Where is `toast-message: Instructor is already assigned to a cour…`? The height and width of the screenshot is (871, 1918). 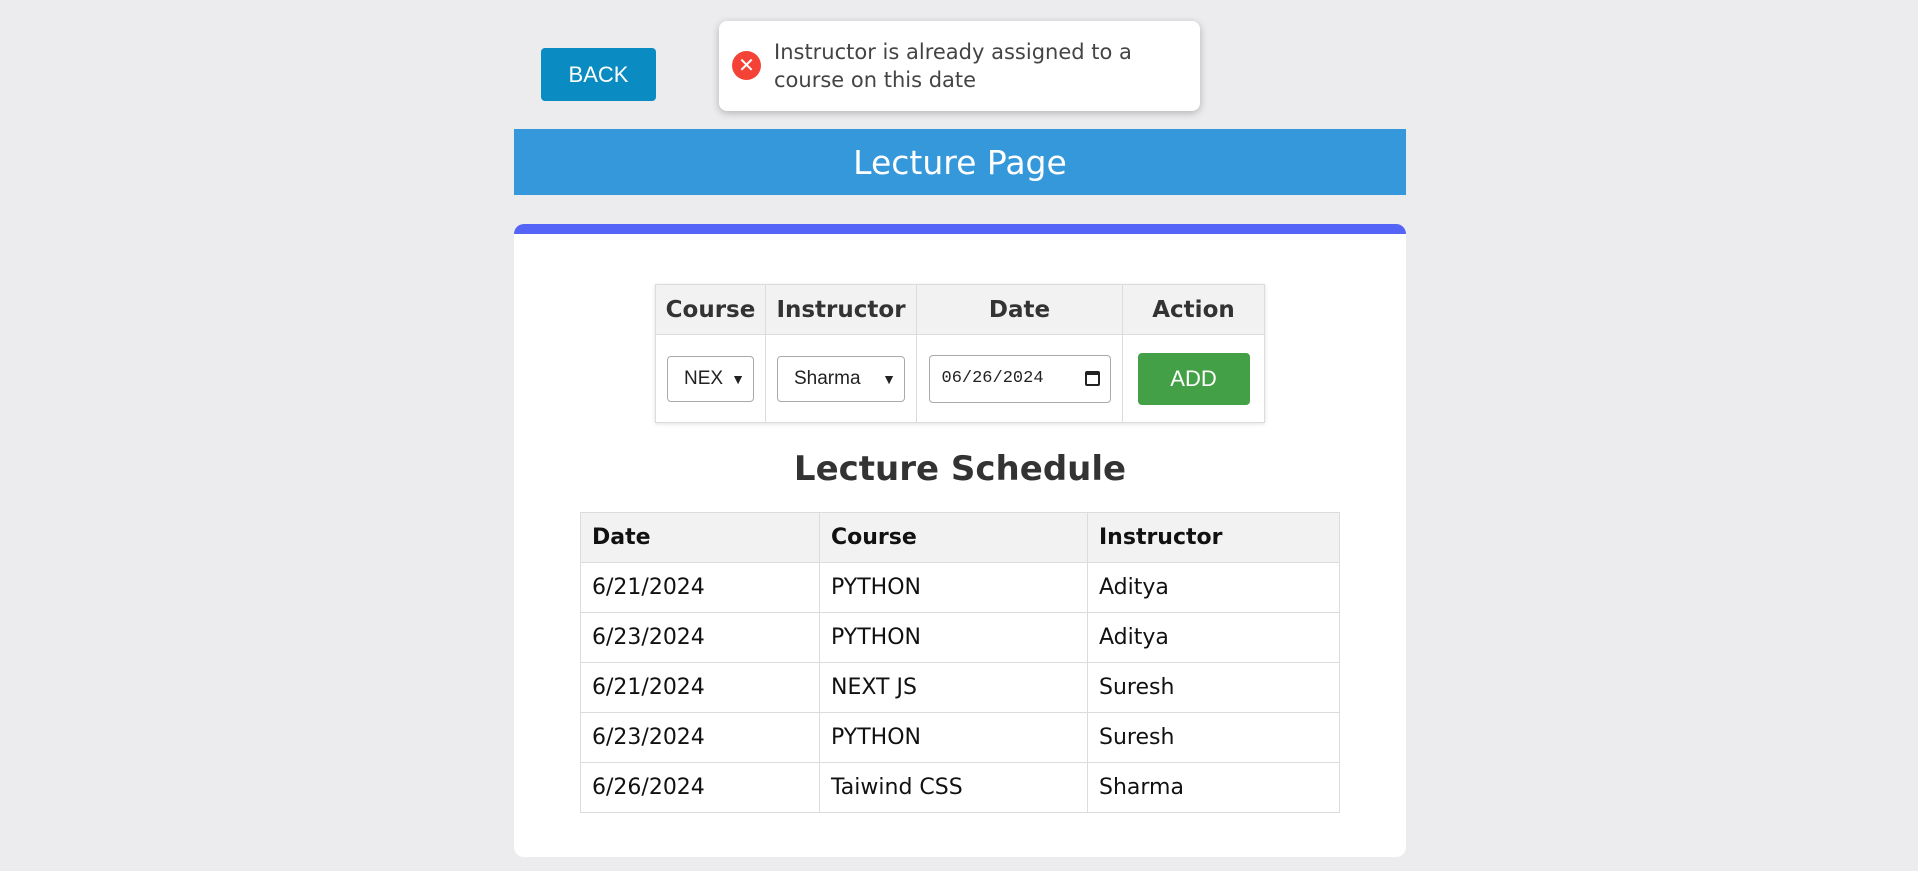
toast-message: Instructor is already assigned to a cour… is located at coordinates (953, 66).